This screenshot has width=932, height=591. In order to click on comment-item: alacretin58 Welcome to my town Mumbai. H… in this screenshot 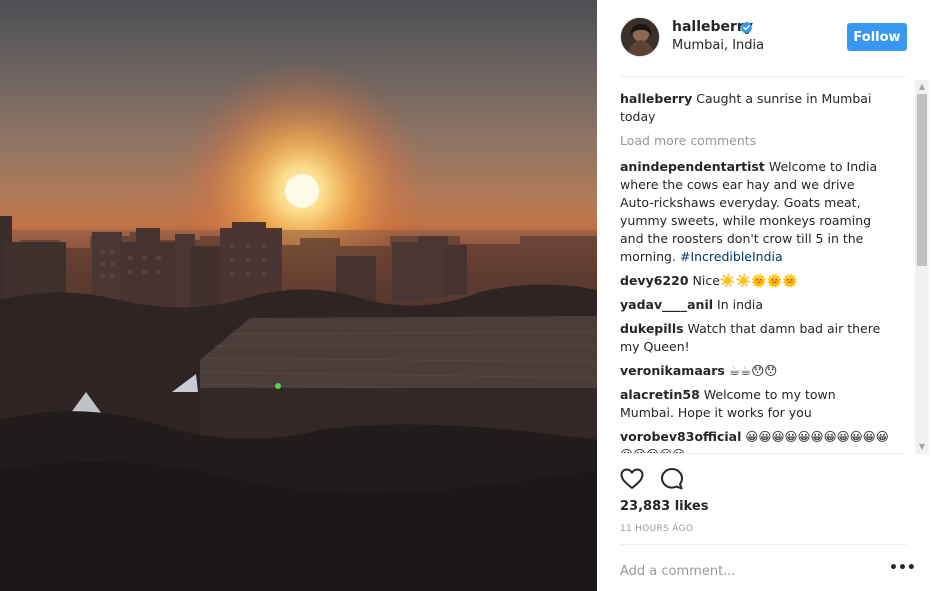, I will do `click(756, 404)`.